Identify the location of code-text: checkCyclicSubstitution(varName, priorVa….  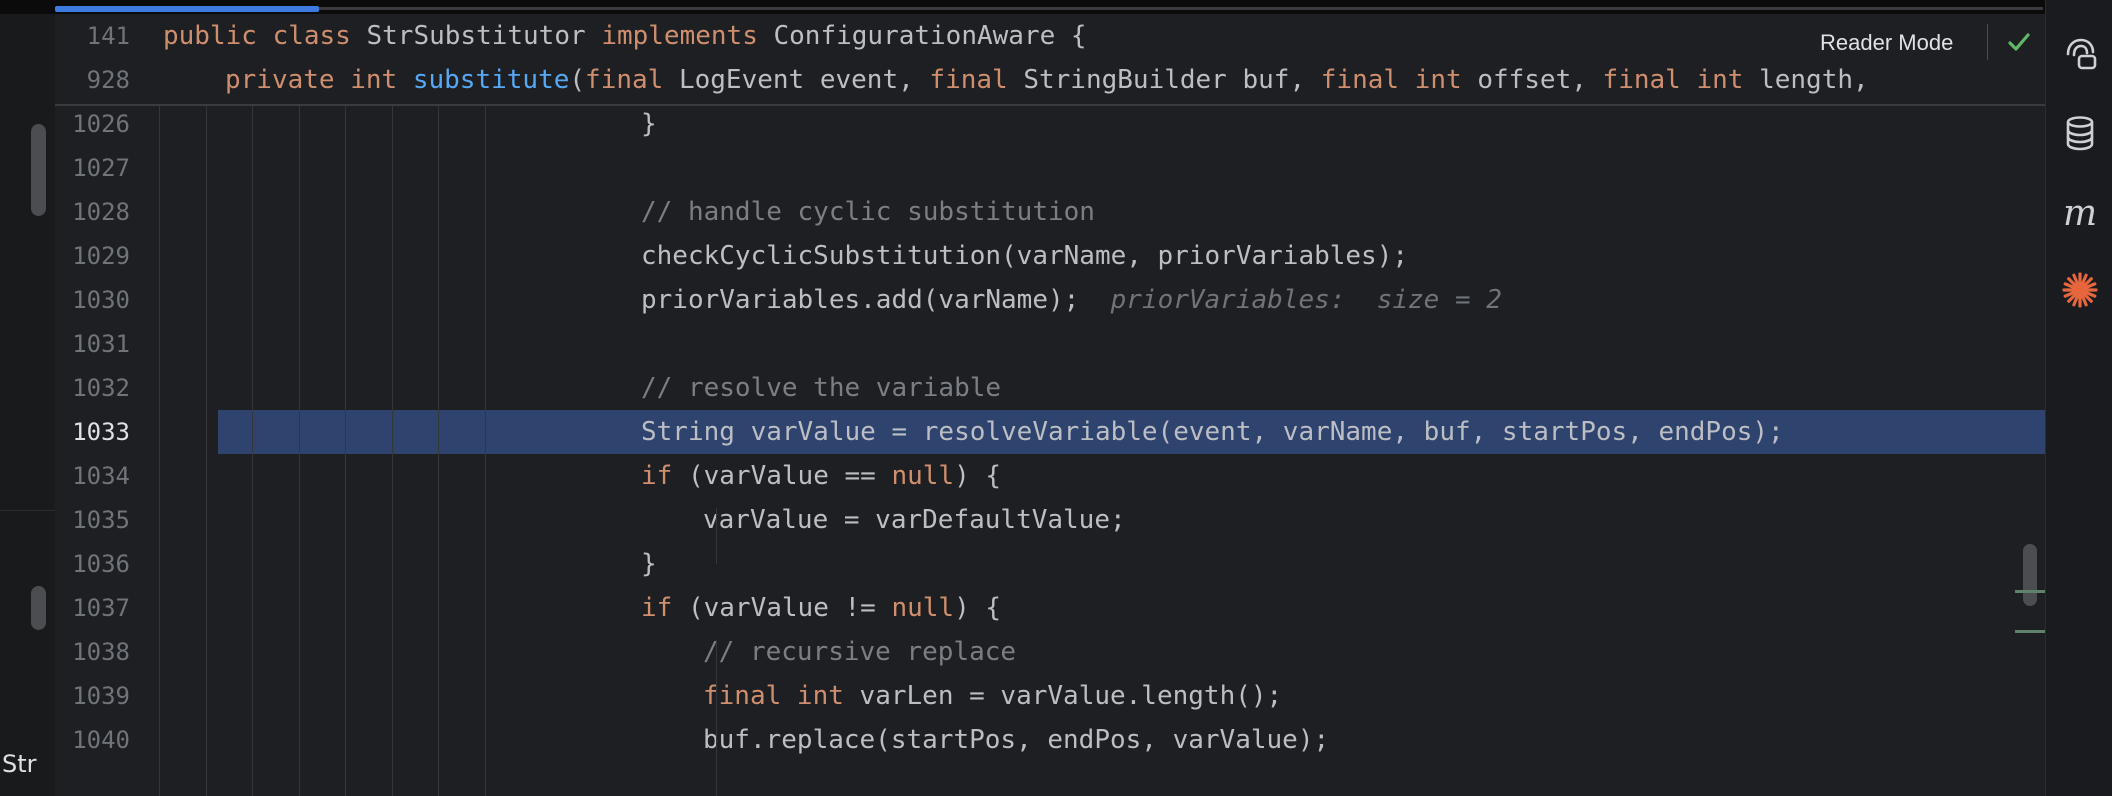
(1024, 256).